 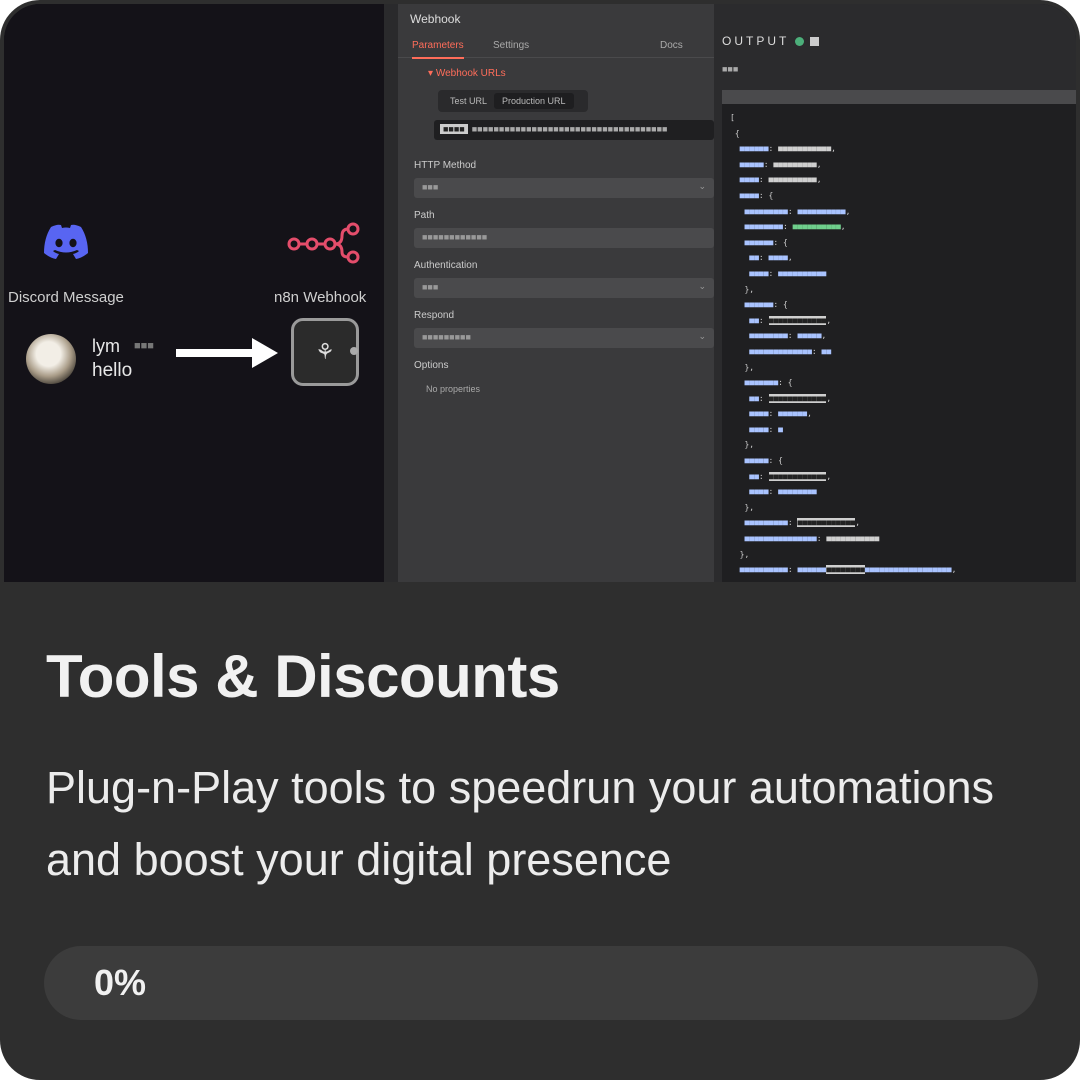 What do you see at coordinates (800, 42) in the screenshot?
I see `status-dot-icon` at bounding box center [800, 42].